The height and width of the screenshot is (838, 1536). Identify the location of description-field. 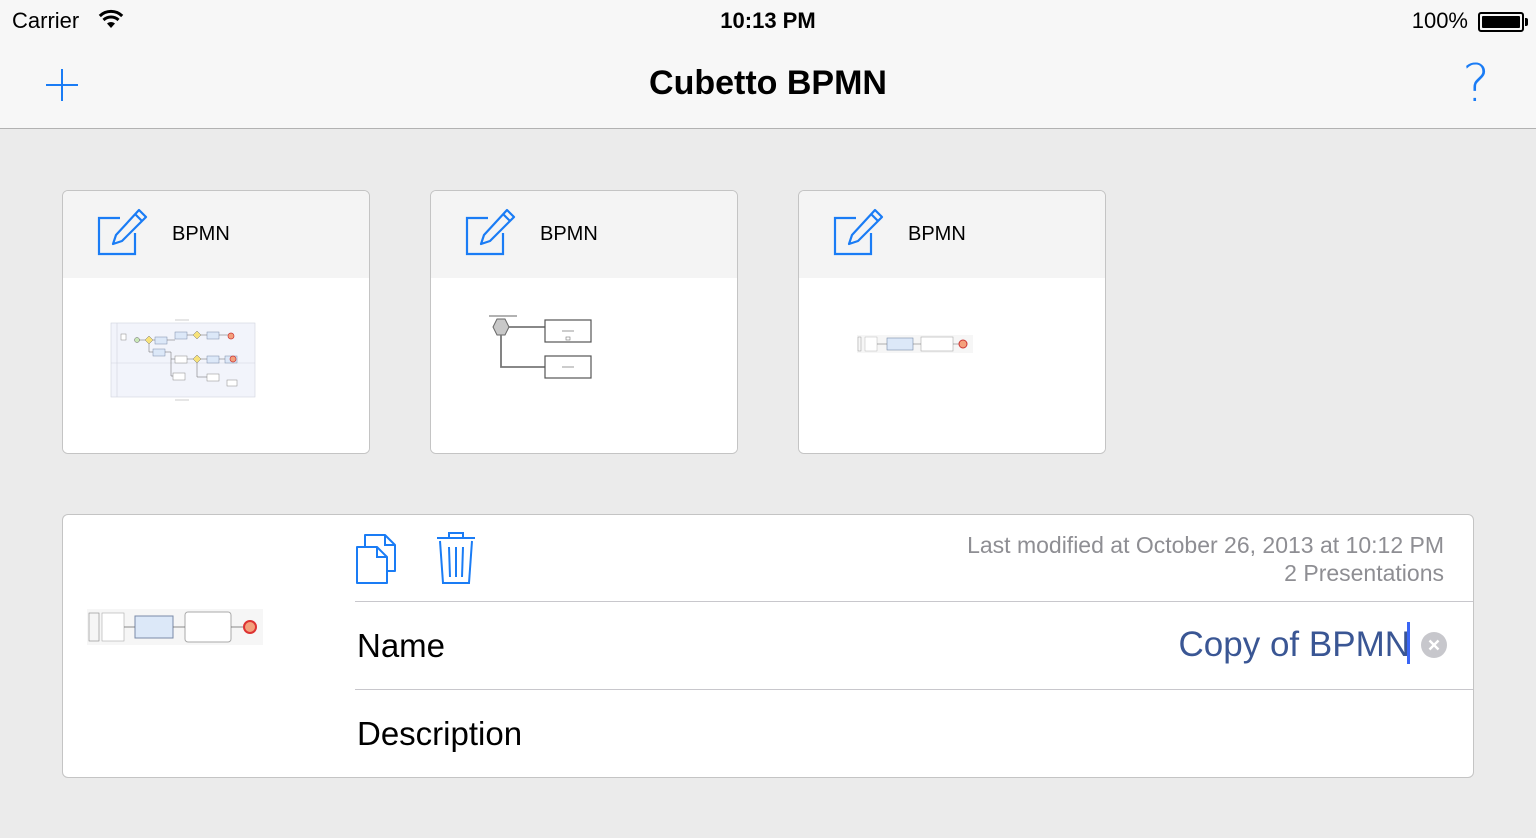
(1063, 736).